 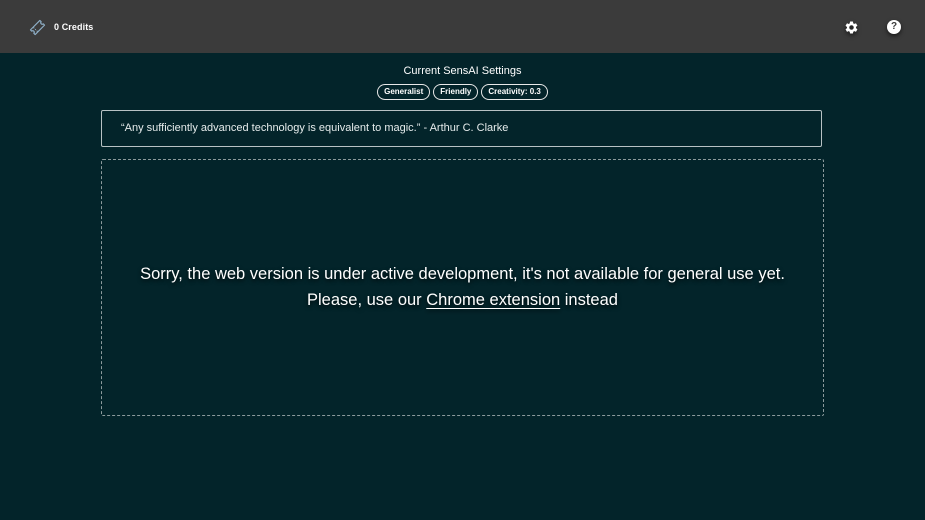 What do you see at coordinates (37, 27) in the screenshot?
I see `ticket-icon` at bounding box center [37, 27].